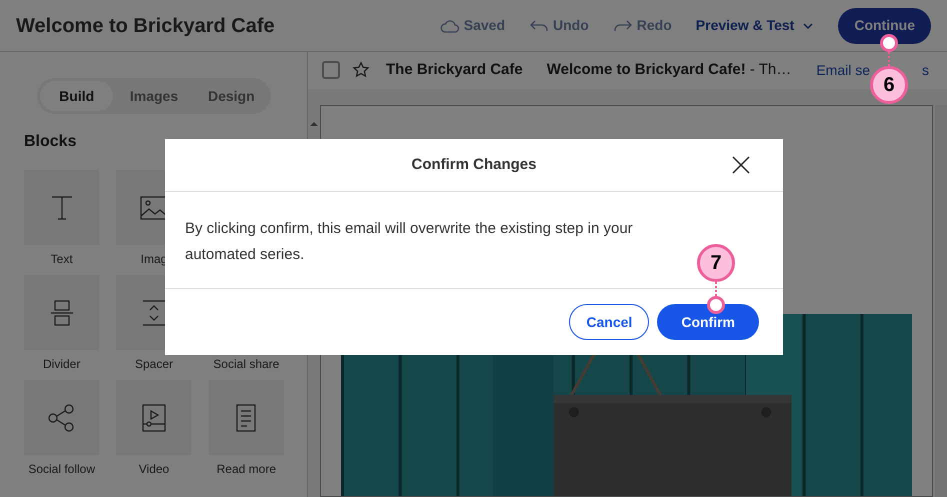 The height and width of the screenshot is (497, 947). I want to click on cancel-button: Cancel, so click(609, 322).